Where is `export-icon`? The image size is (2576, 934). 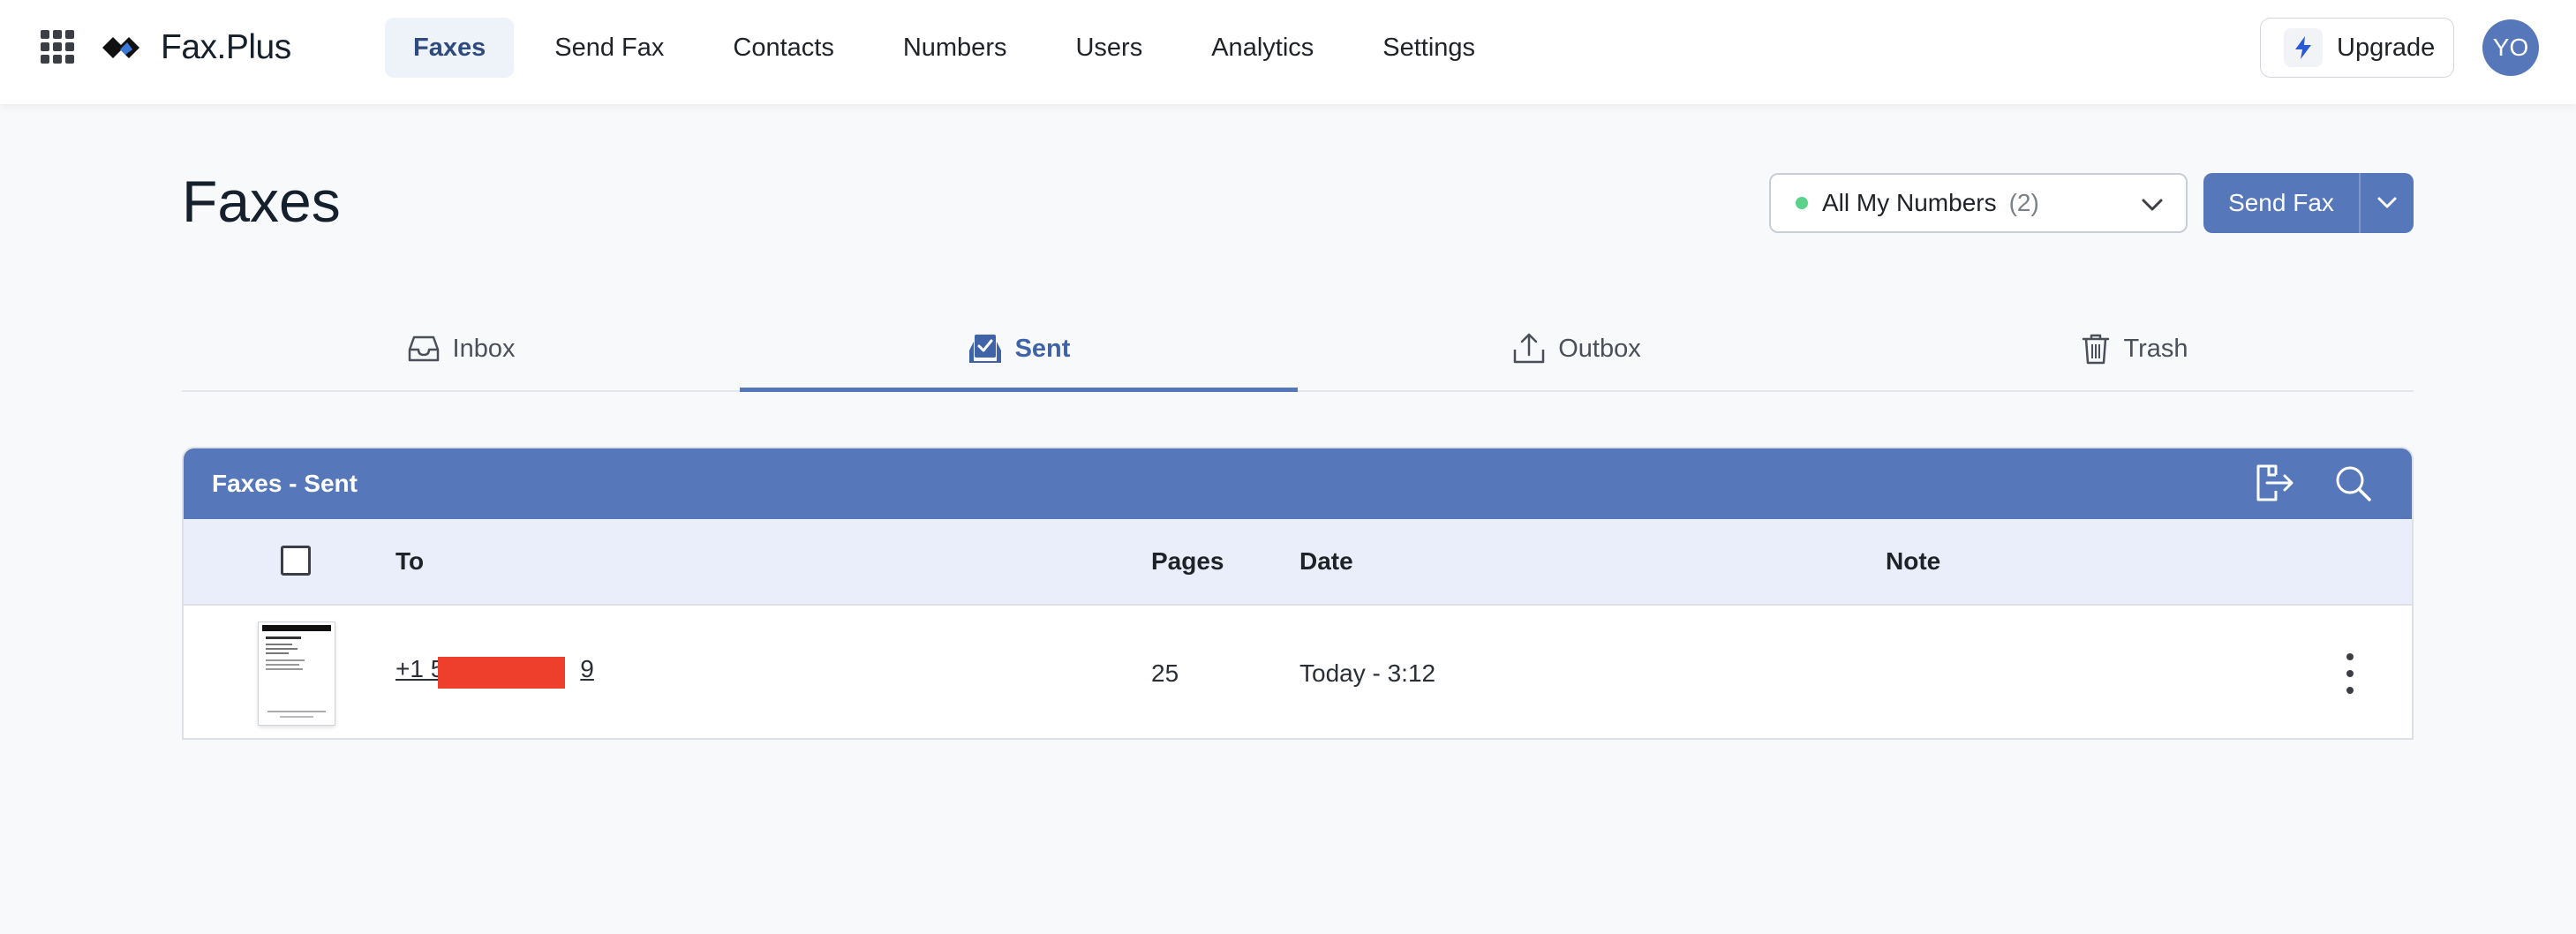 export-icon is located at coordinates (2275, 483).